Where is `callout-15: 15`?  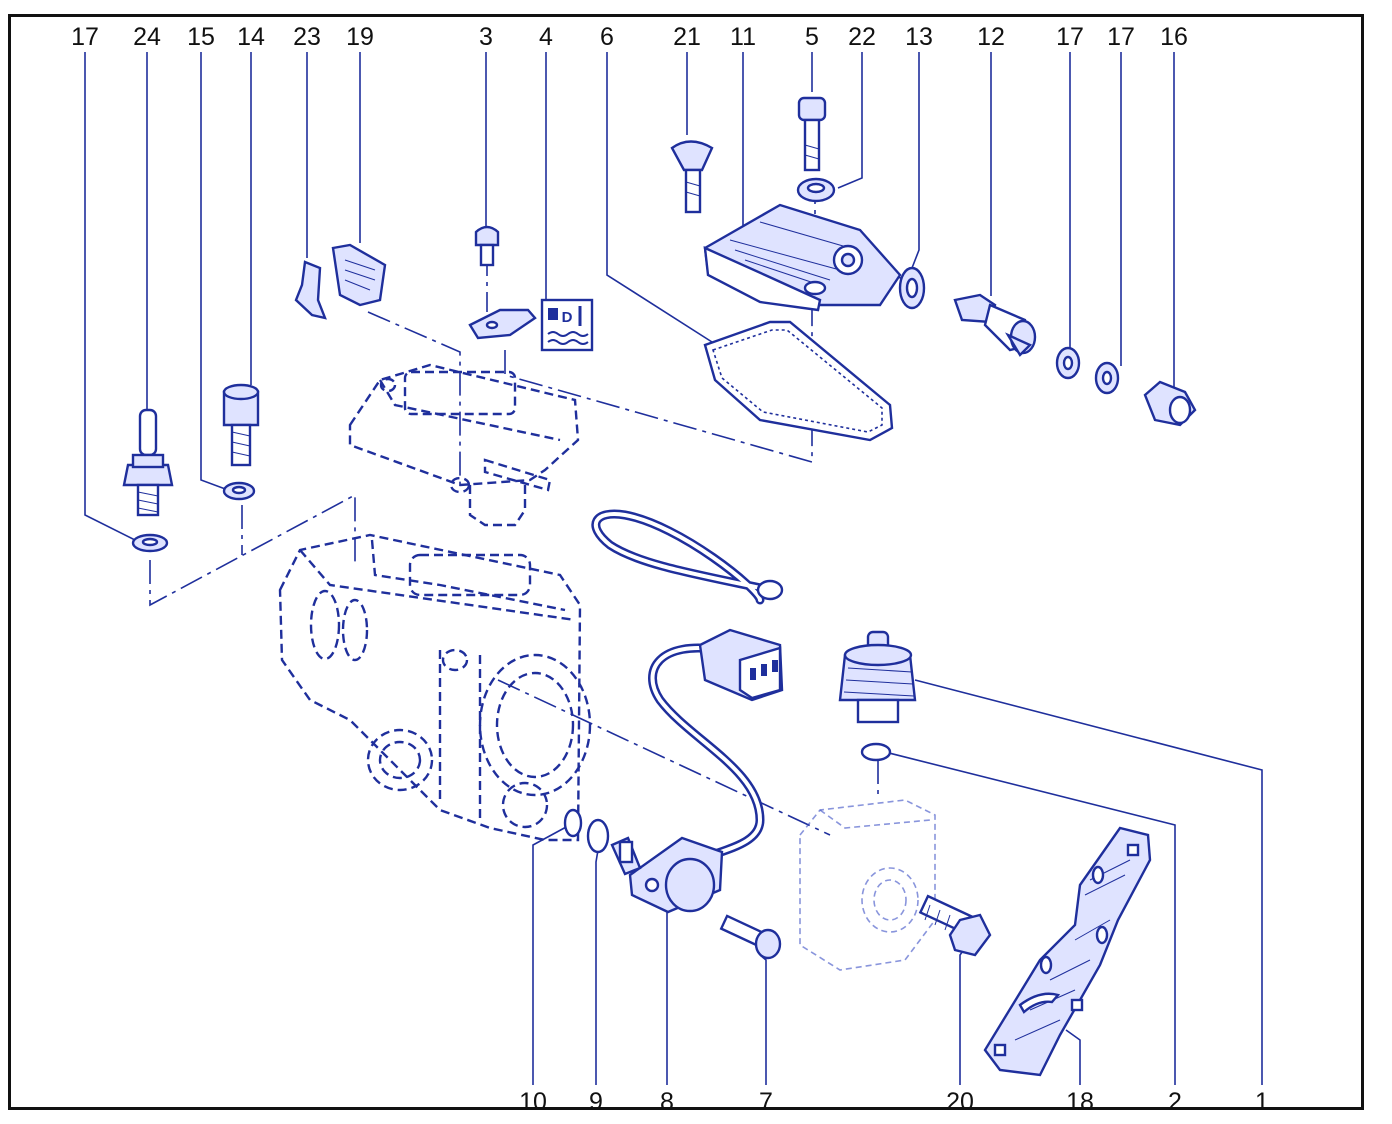
callout-15: 15 is located at coordinates (201, 37).